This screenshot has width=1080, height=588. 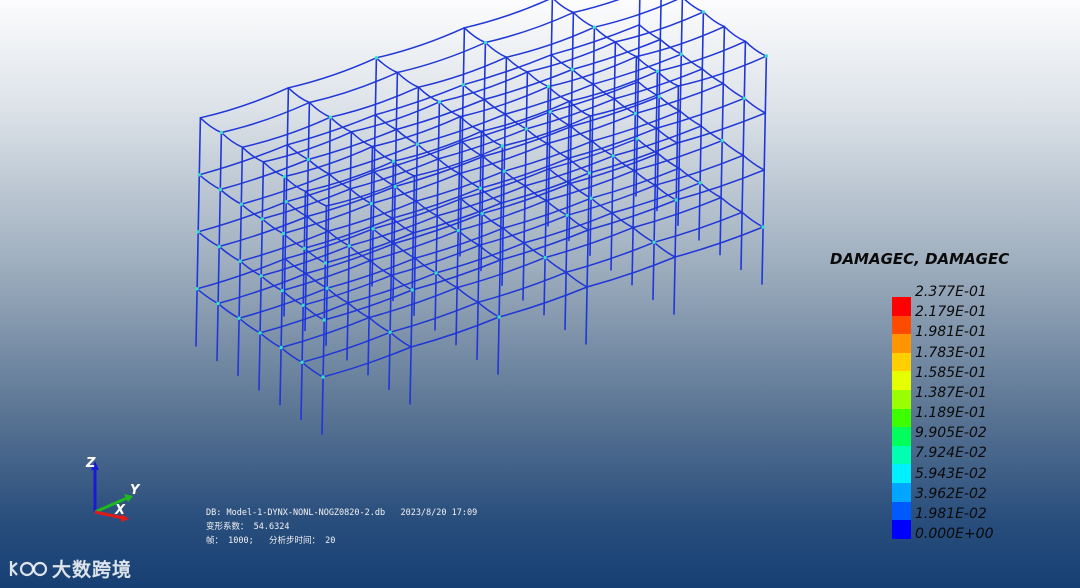 I want to click on watermark-logo-icon, so click(x=28, y=568).